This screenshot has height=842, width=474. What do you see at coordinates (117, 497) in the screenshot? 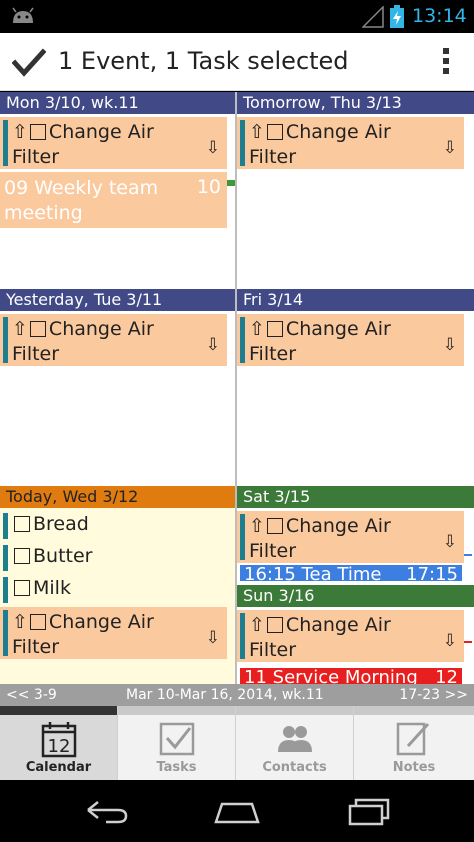
I see `day-header-wed: Today, Wed 3/12` at bounding box center [117, 497].